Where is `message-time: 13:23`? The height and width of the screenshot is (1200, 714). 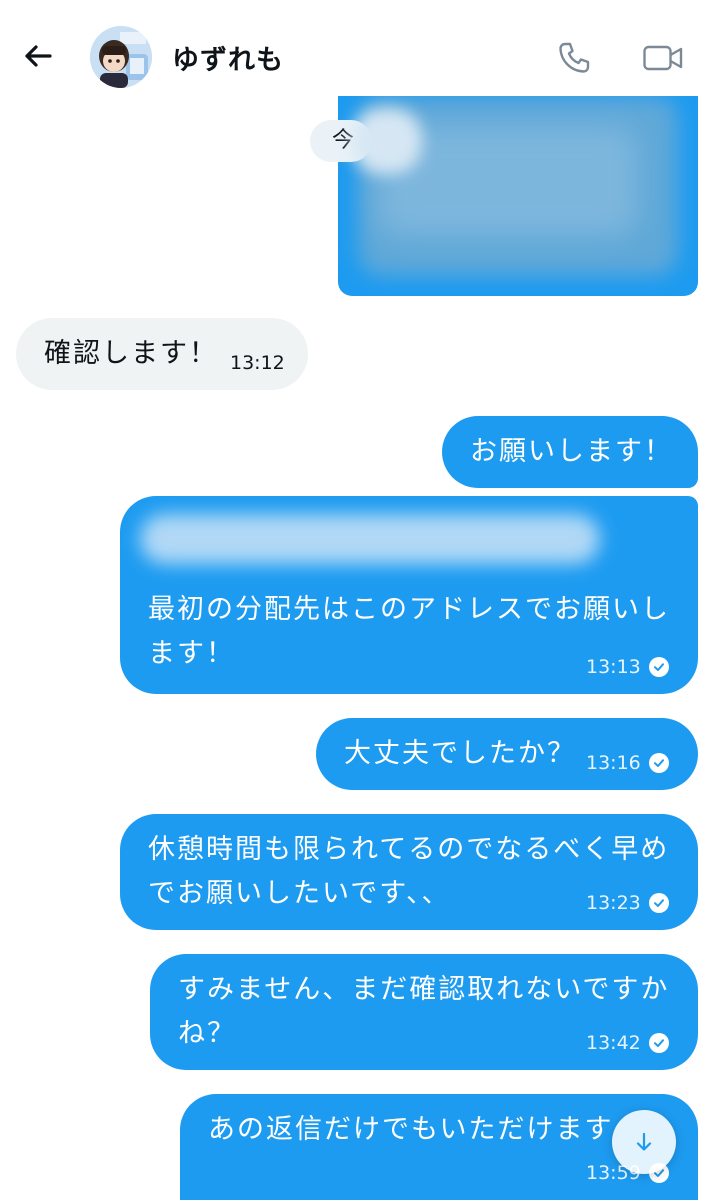
message-time: 13:23 is located at coordinates (627, 903).